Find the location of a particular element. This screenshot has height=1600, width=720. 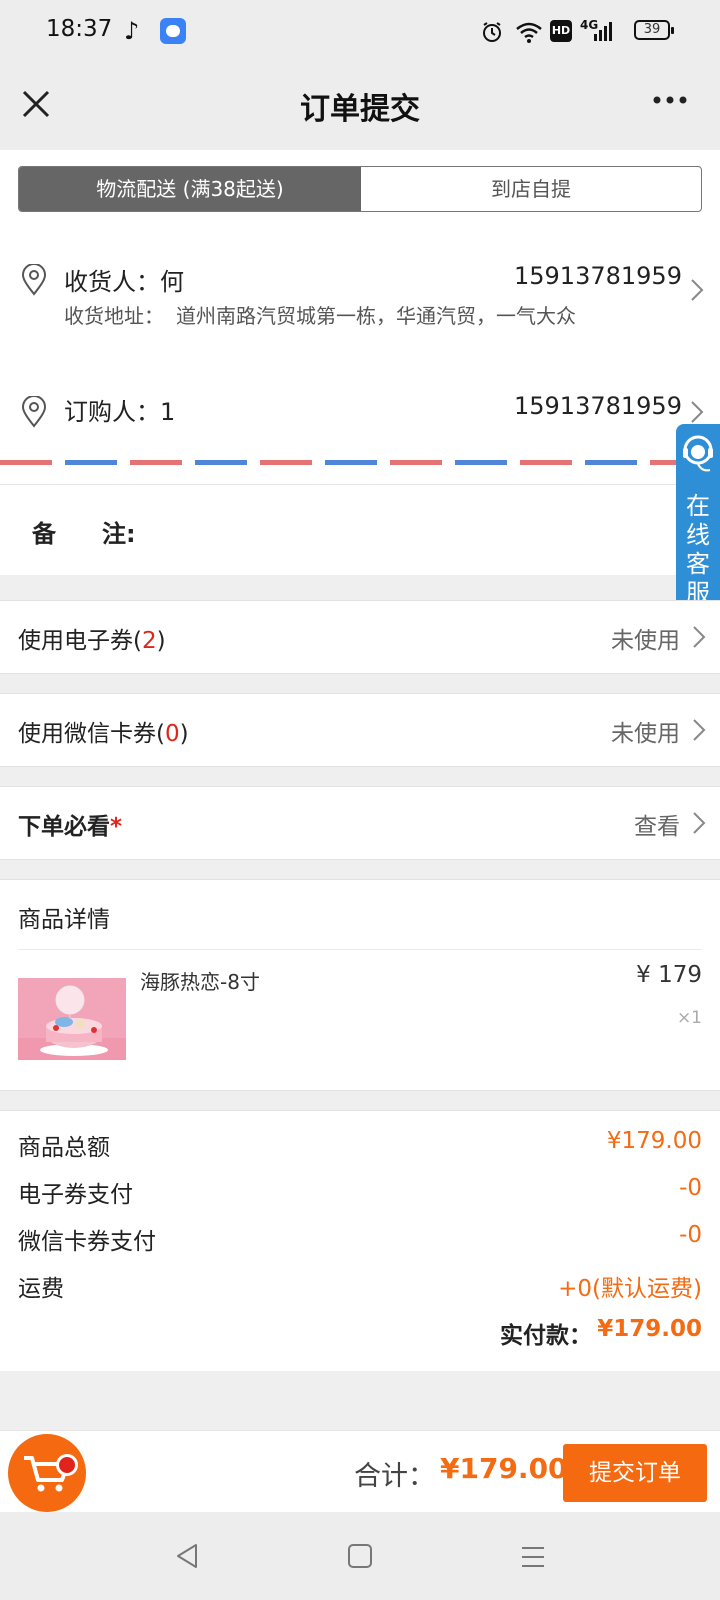

address-label: 收货地址： is located at coordinates (114, 316).